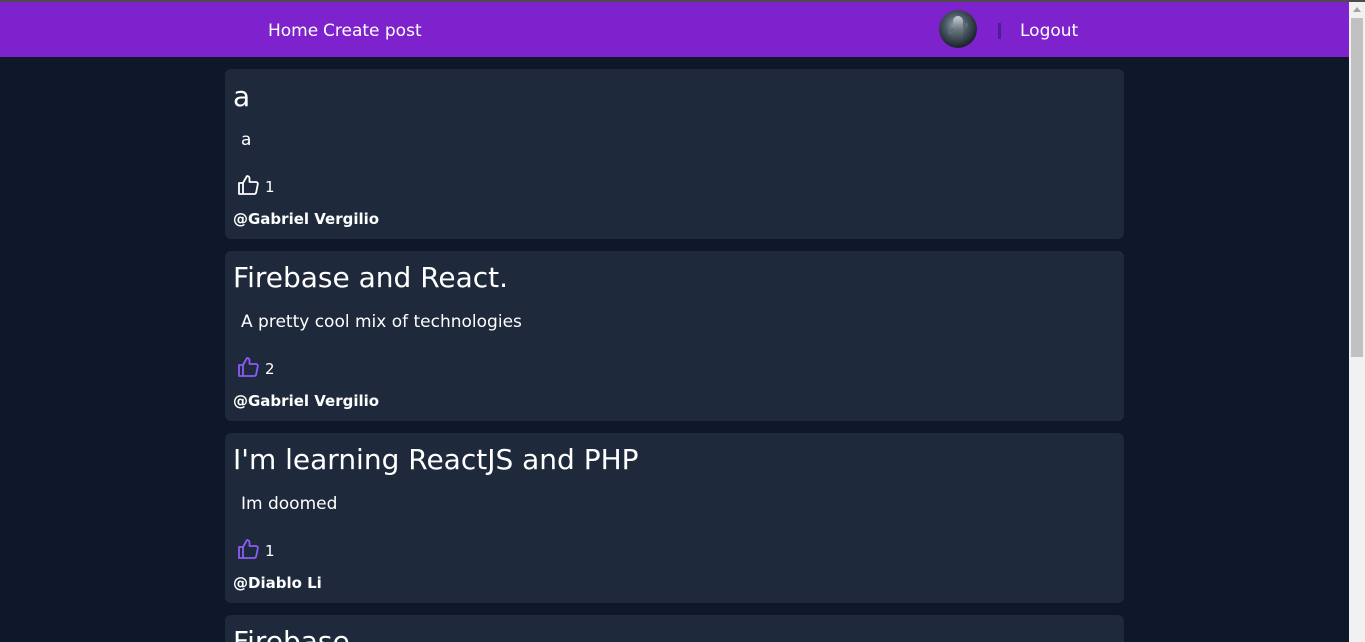  What do you see at coordinates (381, 322) in the screenshot?
I see `post-body: A pretty cool mix of technologies` at bounding box center [381, 322].